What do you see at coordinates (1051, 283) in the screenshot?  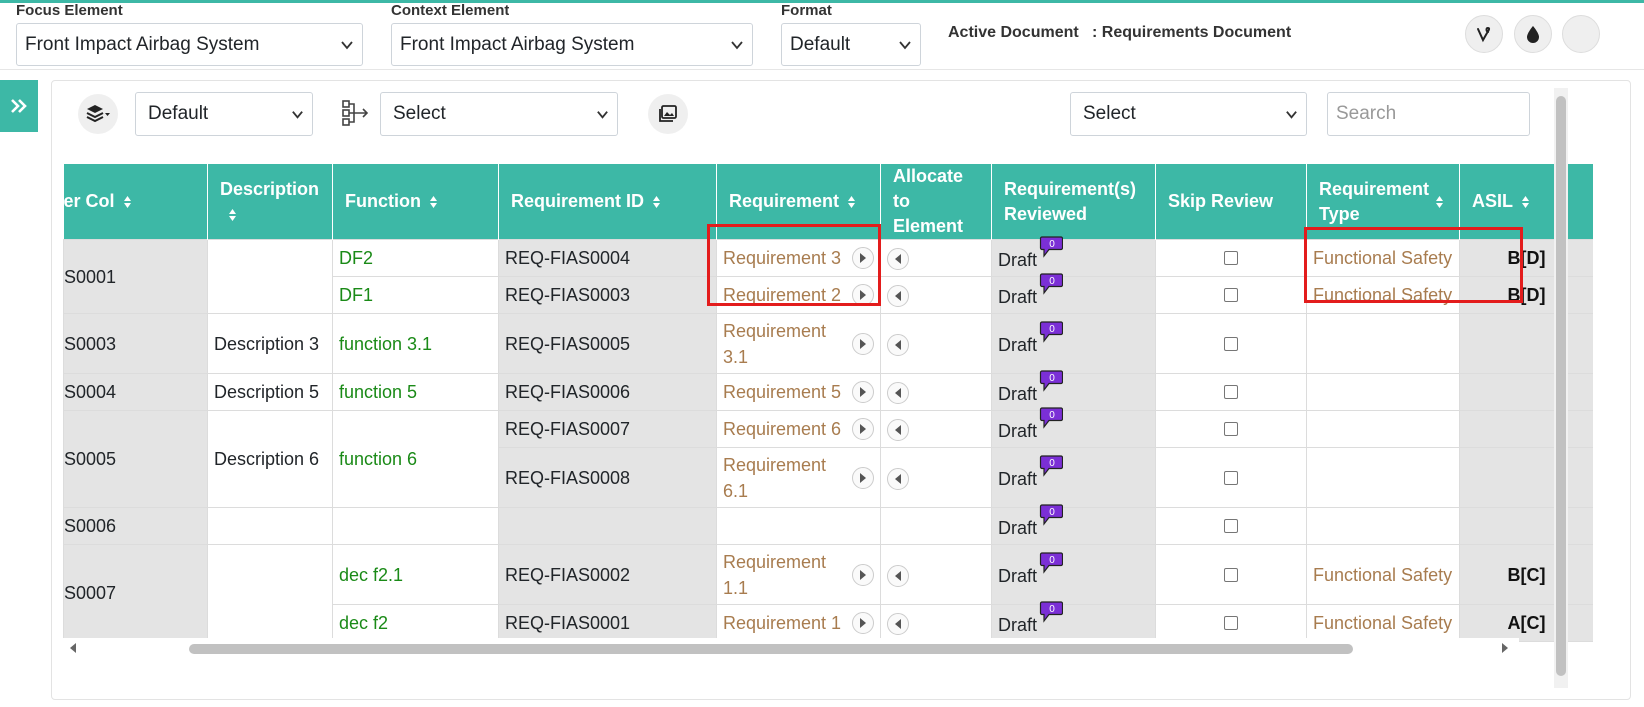 I see `comment-bubble-icon: 0` at bounding box center [1051, 283].